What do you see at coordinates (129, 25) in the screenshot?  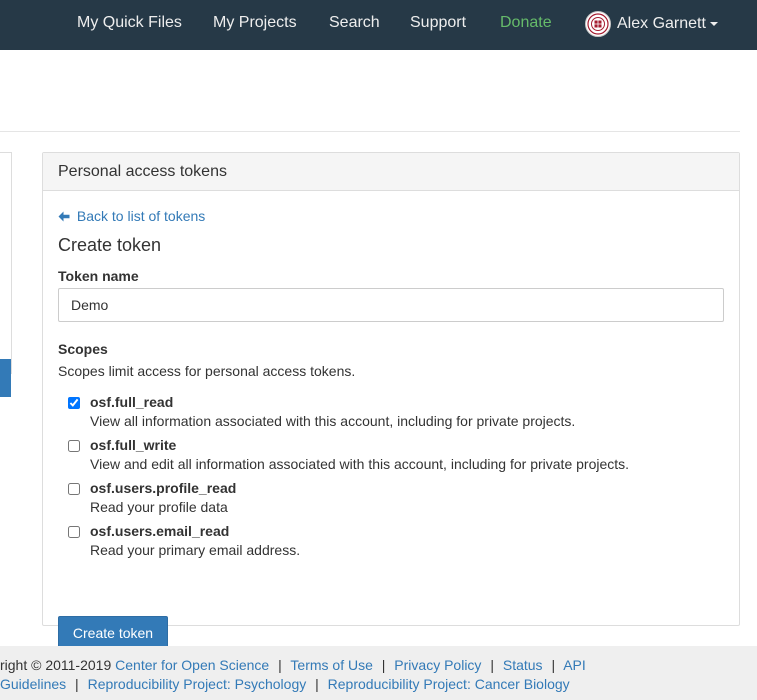 I see `nav-my-quick-files: My Quick Files` at bounding box center [129, 25].